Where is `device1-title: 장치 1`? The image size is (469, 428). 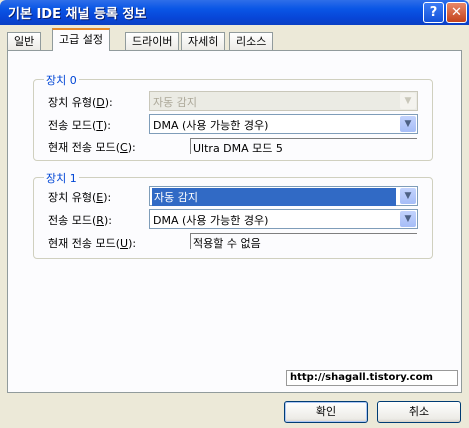 device1-title: 장치 1 is located at coordinates (61, 178).